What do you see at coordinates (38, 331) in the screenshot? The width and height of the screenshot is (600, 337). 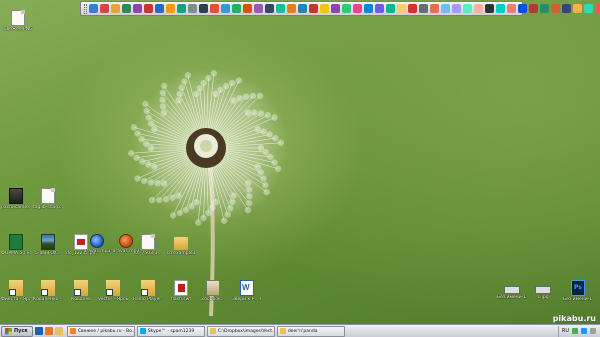 I see `show-desktop-icon` at bounding box center [38, 331].